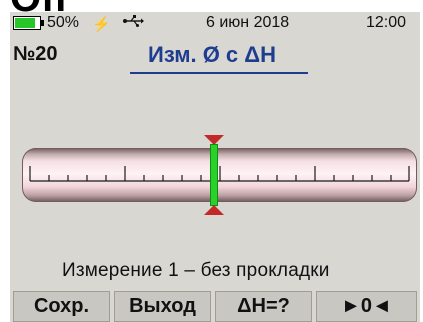 The width and height of the screenshot is (423, 322). Describe the element at coordinates (35, 54) in the screenshot. I see `measurement-number: №20` at that location.